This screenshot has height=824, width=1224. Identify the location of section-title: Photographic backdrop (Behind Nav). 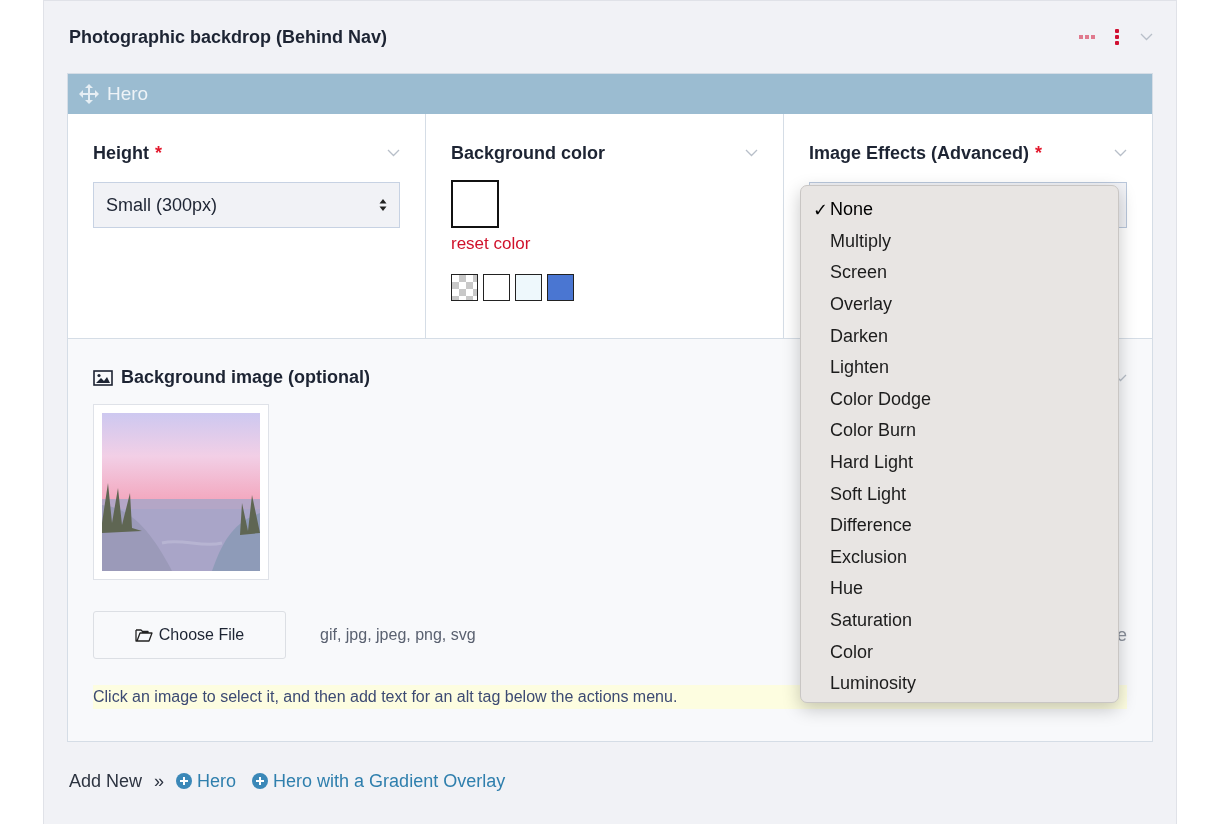
(228, 37).